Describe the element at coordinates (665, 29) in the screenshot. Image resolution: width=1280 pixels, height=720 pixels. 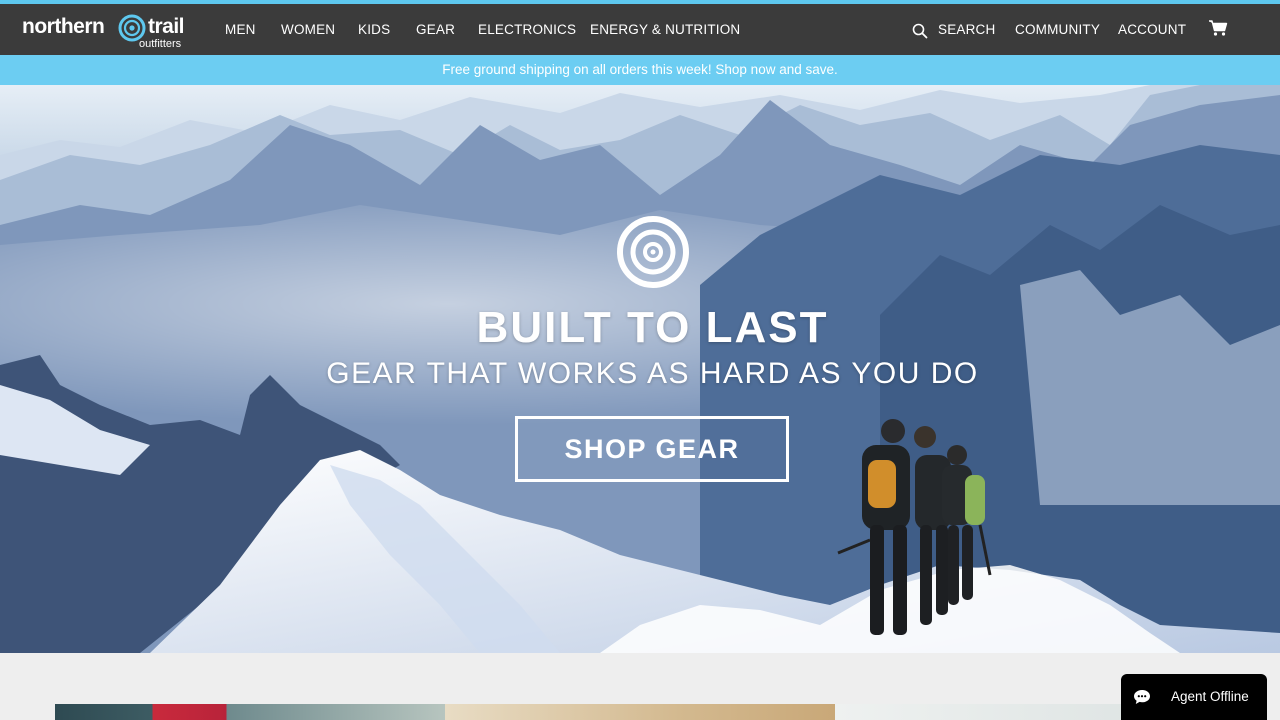
I see `nav-item-energy-nutrition: ENERGY & NUTRITION` at that location.